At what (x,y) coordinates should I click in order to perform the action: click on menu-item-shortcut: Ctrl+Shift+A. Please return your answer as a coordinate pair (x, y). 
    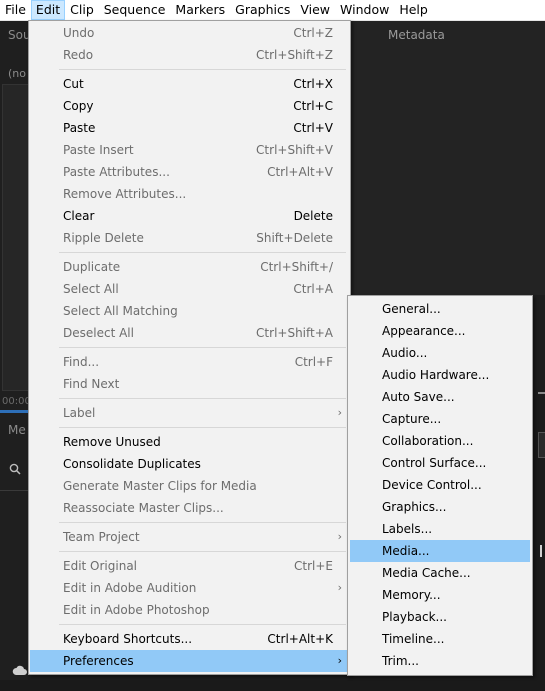
    Looking at the image, I should click on (294, 333).